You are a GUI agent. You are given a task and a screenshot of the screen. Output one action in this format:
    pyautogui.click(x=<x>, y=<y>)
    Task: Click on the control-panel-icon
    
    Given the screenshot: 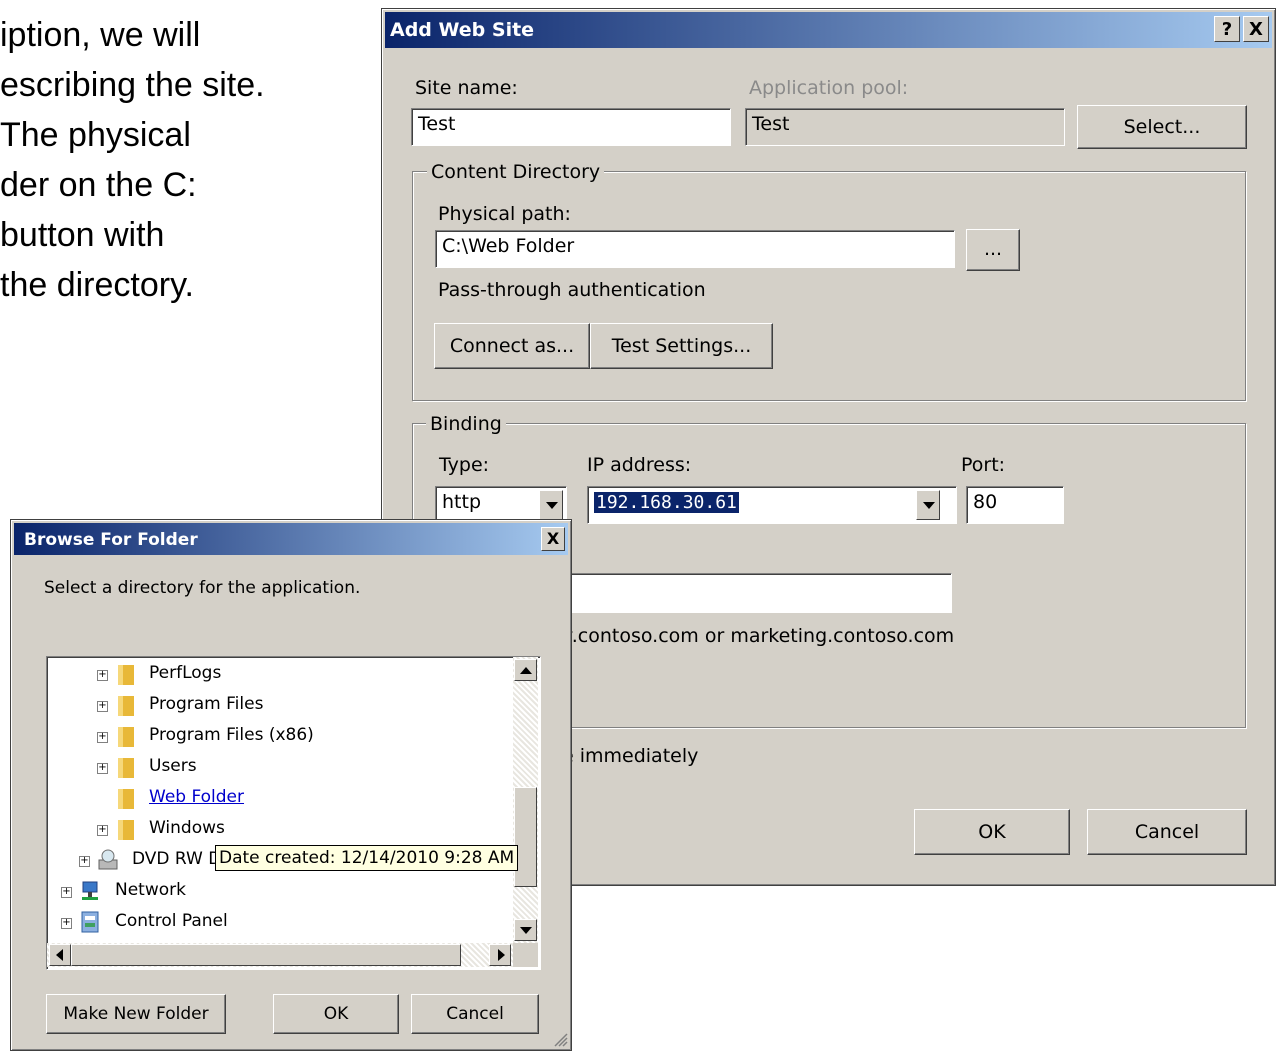 What is the action you would take?
    pyautogui.click(x=90, y=922)
    